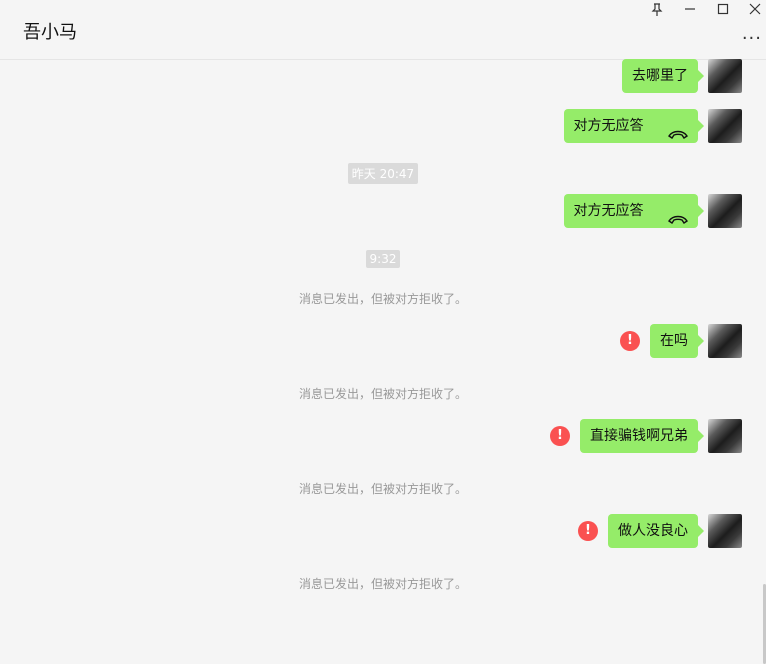 This screenshot has height=664, width=766. Describe the element at coordinates (764, 362) in the screenshot. I see `scrollbar` at that location.